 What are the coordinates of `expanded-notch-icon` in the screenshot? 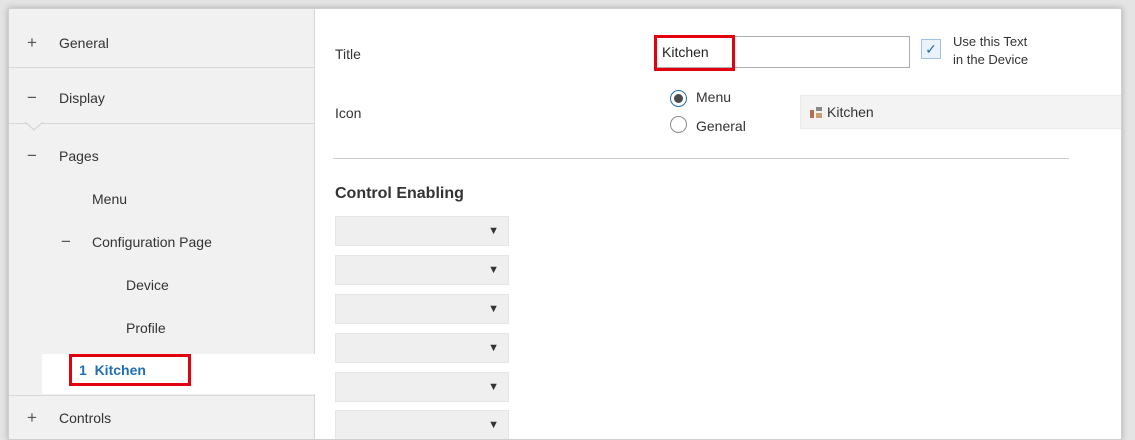 It's located at (34, 126).